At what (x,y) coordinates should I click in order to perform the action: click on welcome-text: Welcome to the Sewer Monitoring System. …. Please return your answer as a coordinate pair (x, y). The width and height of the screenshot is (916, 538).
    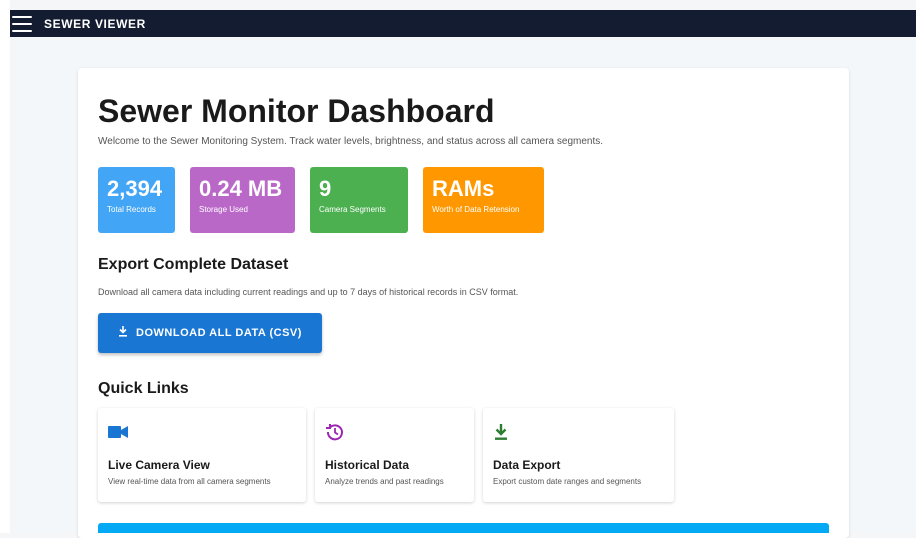
    Looking at the image, I should click on (351, 141).